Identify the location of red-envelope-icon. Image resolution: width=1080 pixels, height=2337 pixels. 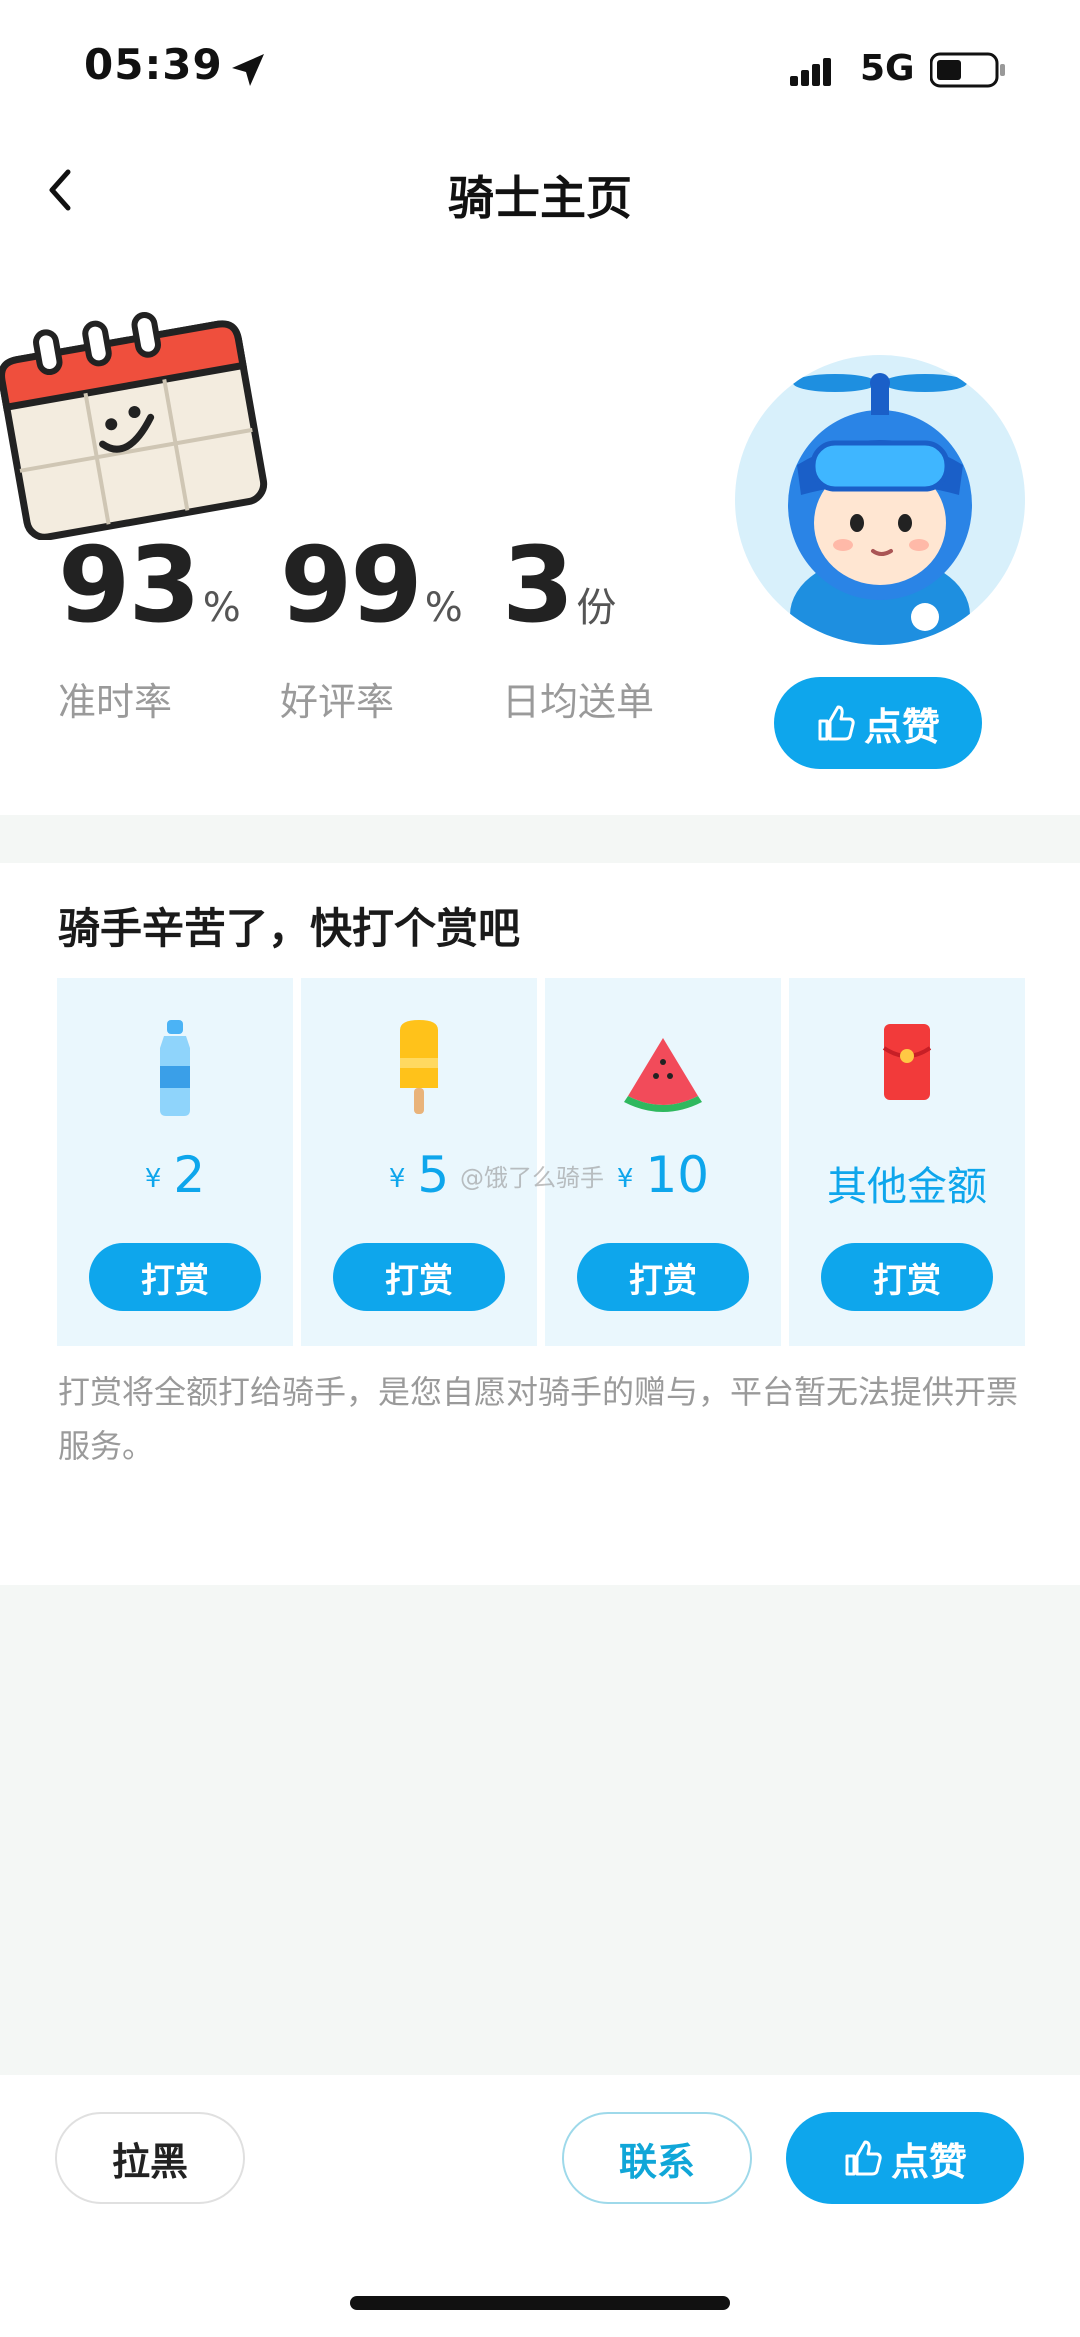
(907, 1062).